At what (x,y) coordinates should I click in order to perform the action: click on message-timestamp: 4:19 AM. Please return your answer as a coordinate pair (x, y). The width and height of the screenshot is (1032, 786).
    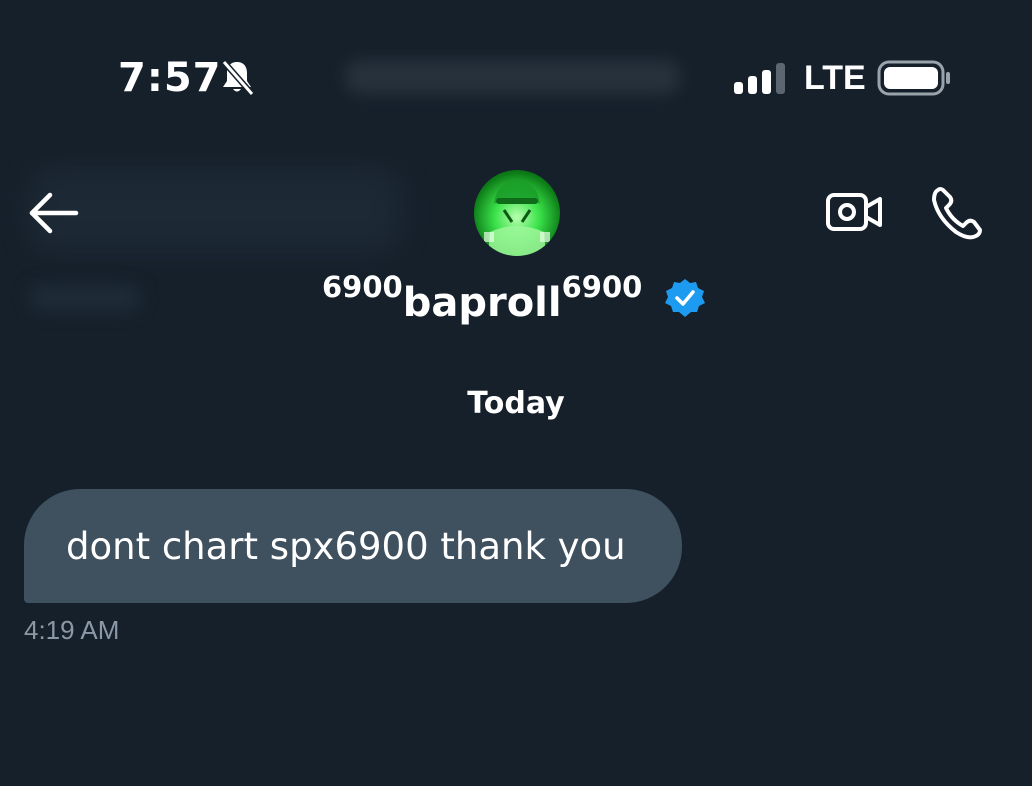
    Looking at the image, I should click on (72, 630).